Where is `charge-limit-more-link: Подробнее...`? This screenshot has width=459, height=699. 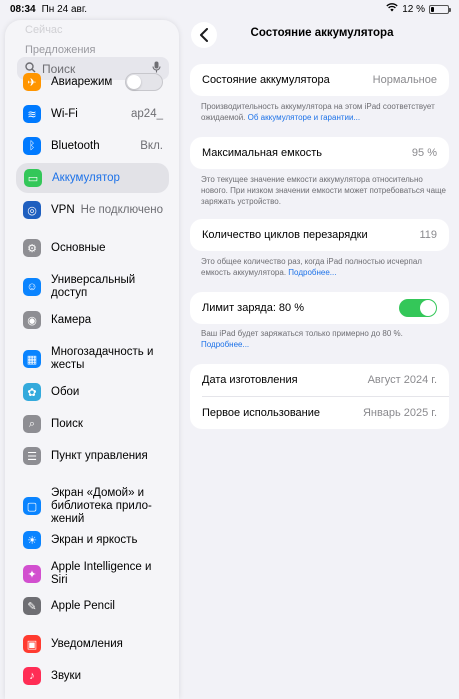 charge-limit-more-link: Подробнее... is located at coordinates (225, 344).